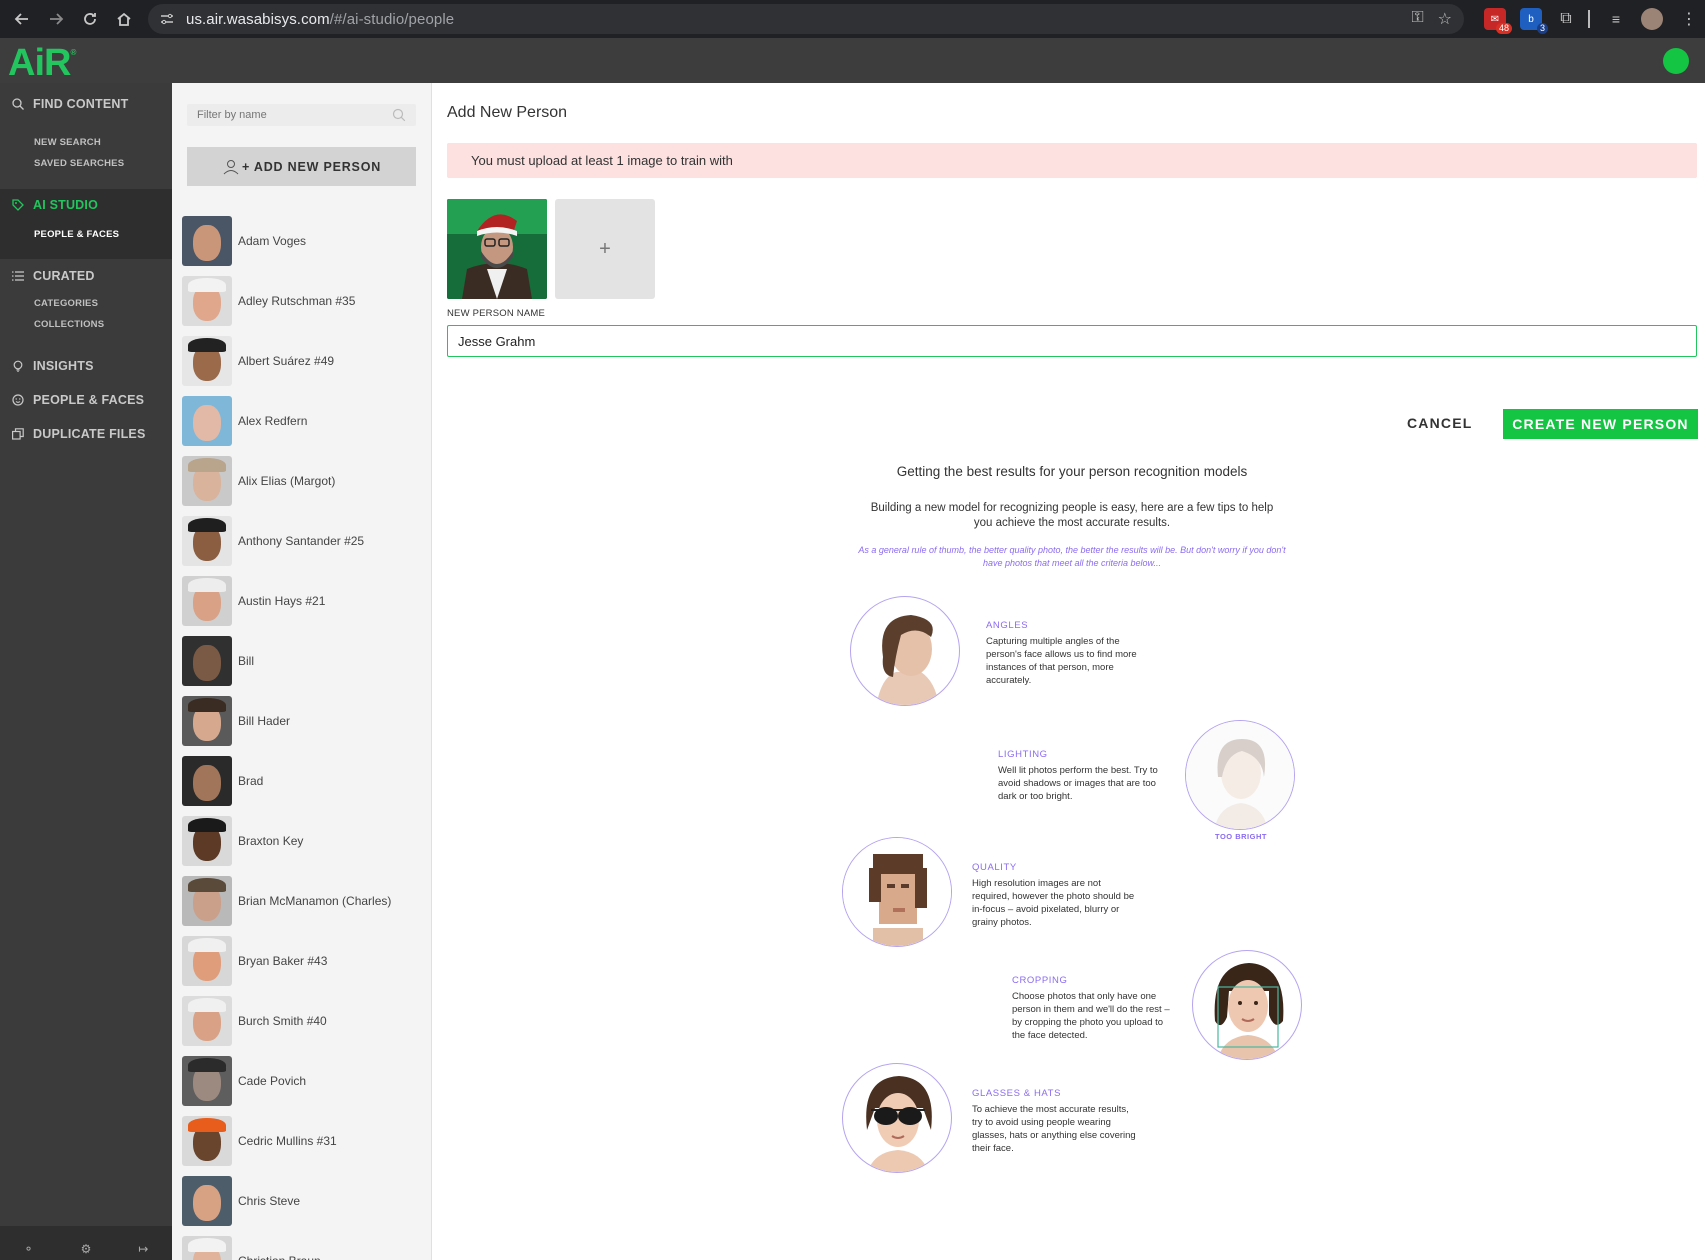  What do you see at coordinates (1247, 1005) in the screenshot?
I see `cropping-illustration` at bounding box center [1247, 1005].